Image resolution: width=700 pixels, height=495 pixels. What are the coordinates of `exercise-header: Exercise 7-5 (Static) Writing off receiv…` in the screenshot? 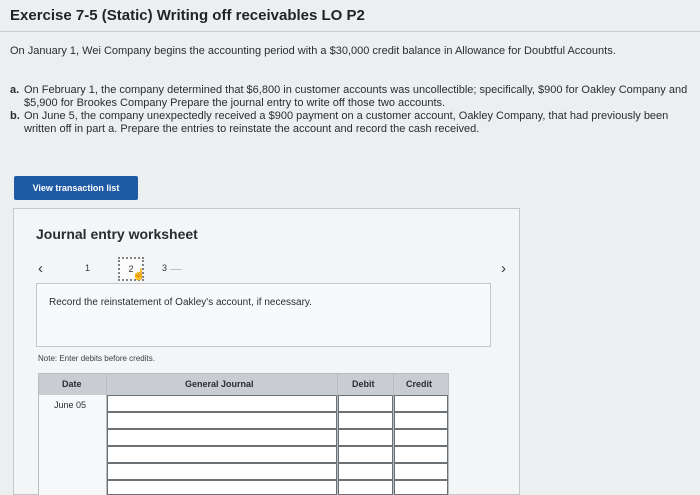 It's located at (350, 16).